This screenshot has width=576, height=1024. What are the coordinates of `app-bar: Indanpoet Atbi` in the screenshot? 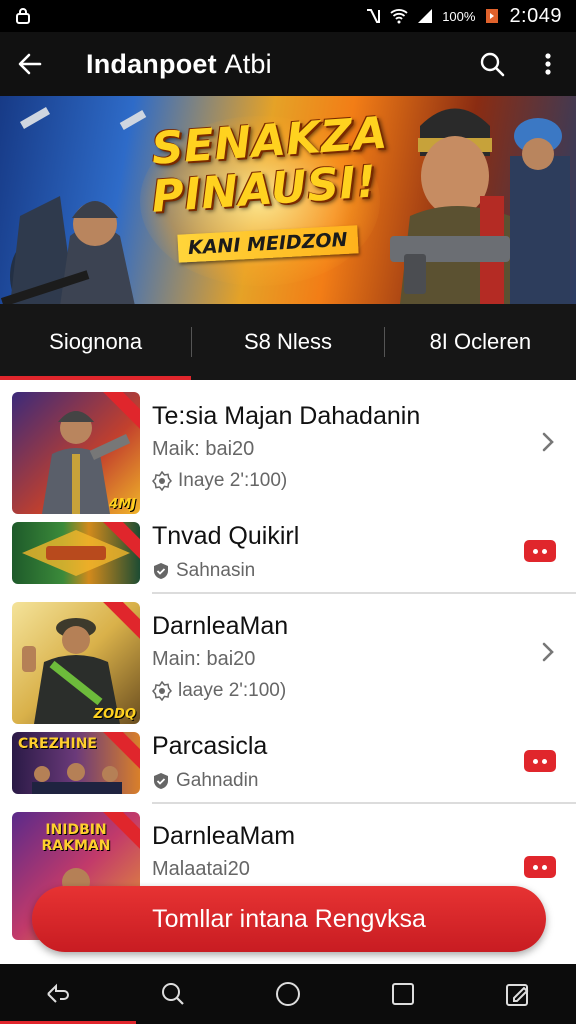 It's located at (288, 64).